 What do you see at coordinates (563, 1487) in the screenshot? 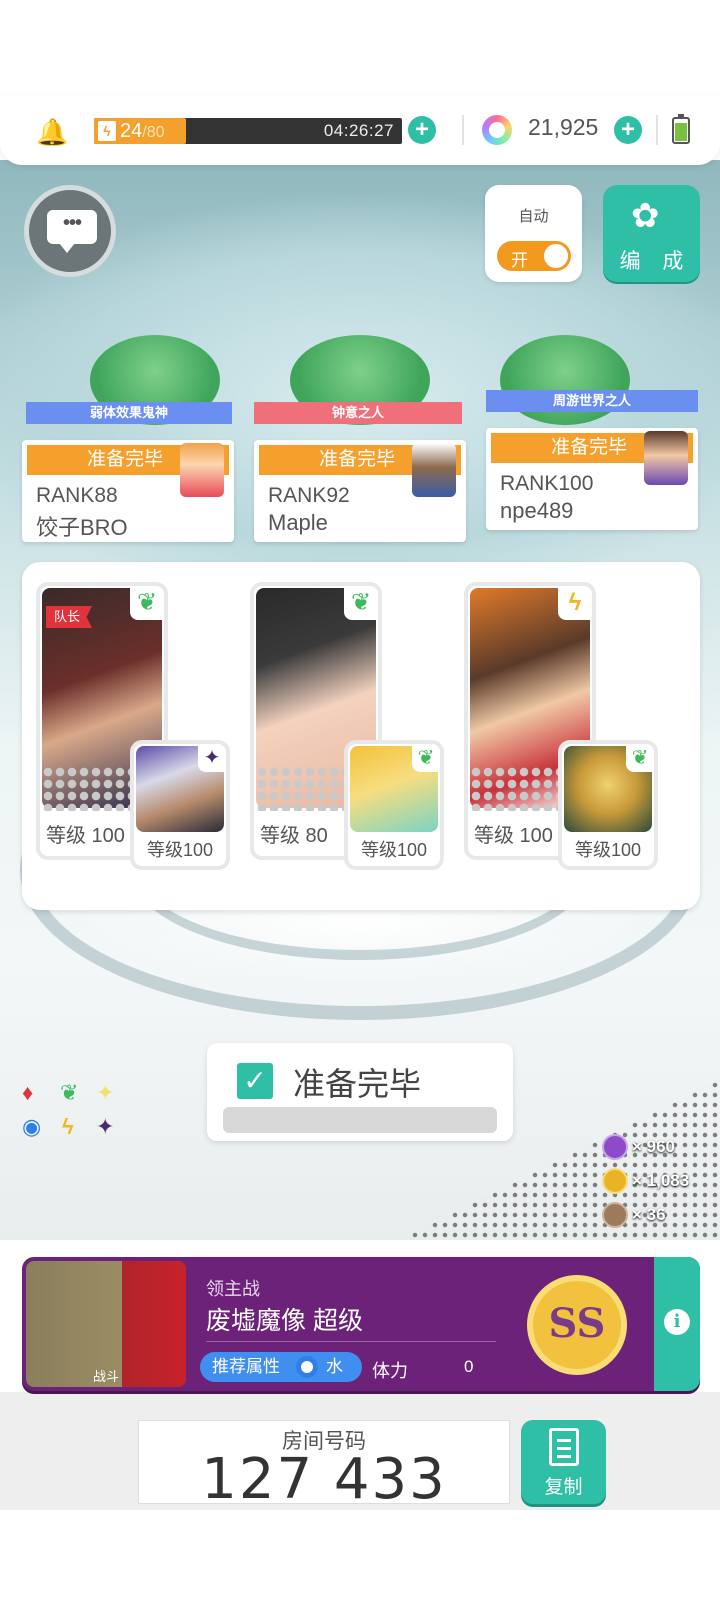
I see `copy-label: 复制` at bounding box center [563, 1487].